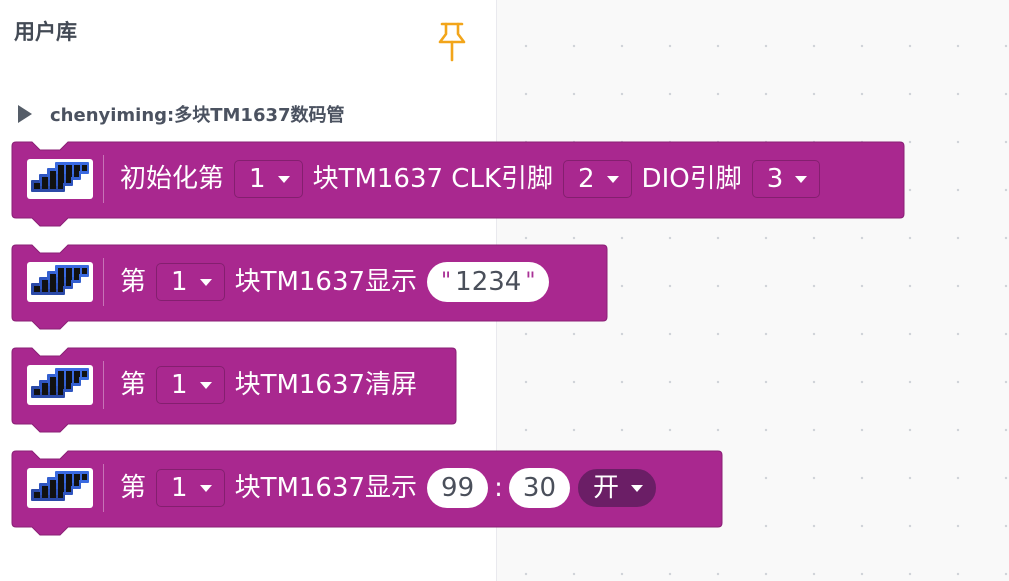  I want to click on category-header: chenyiming:多块TM1637数码管, so click(181, 114).